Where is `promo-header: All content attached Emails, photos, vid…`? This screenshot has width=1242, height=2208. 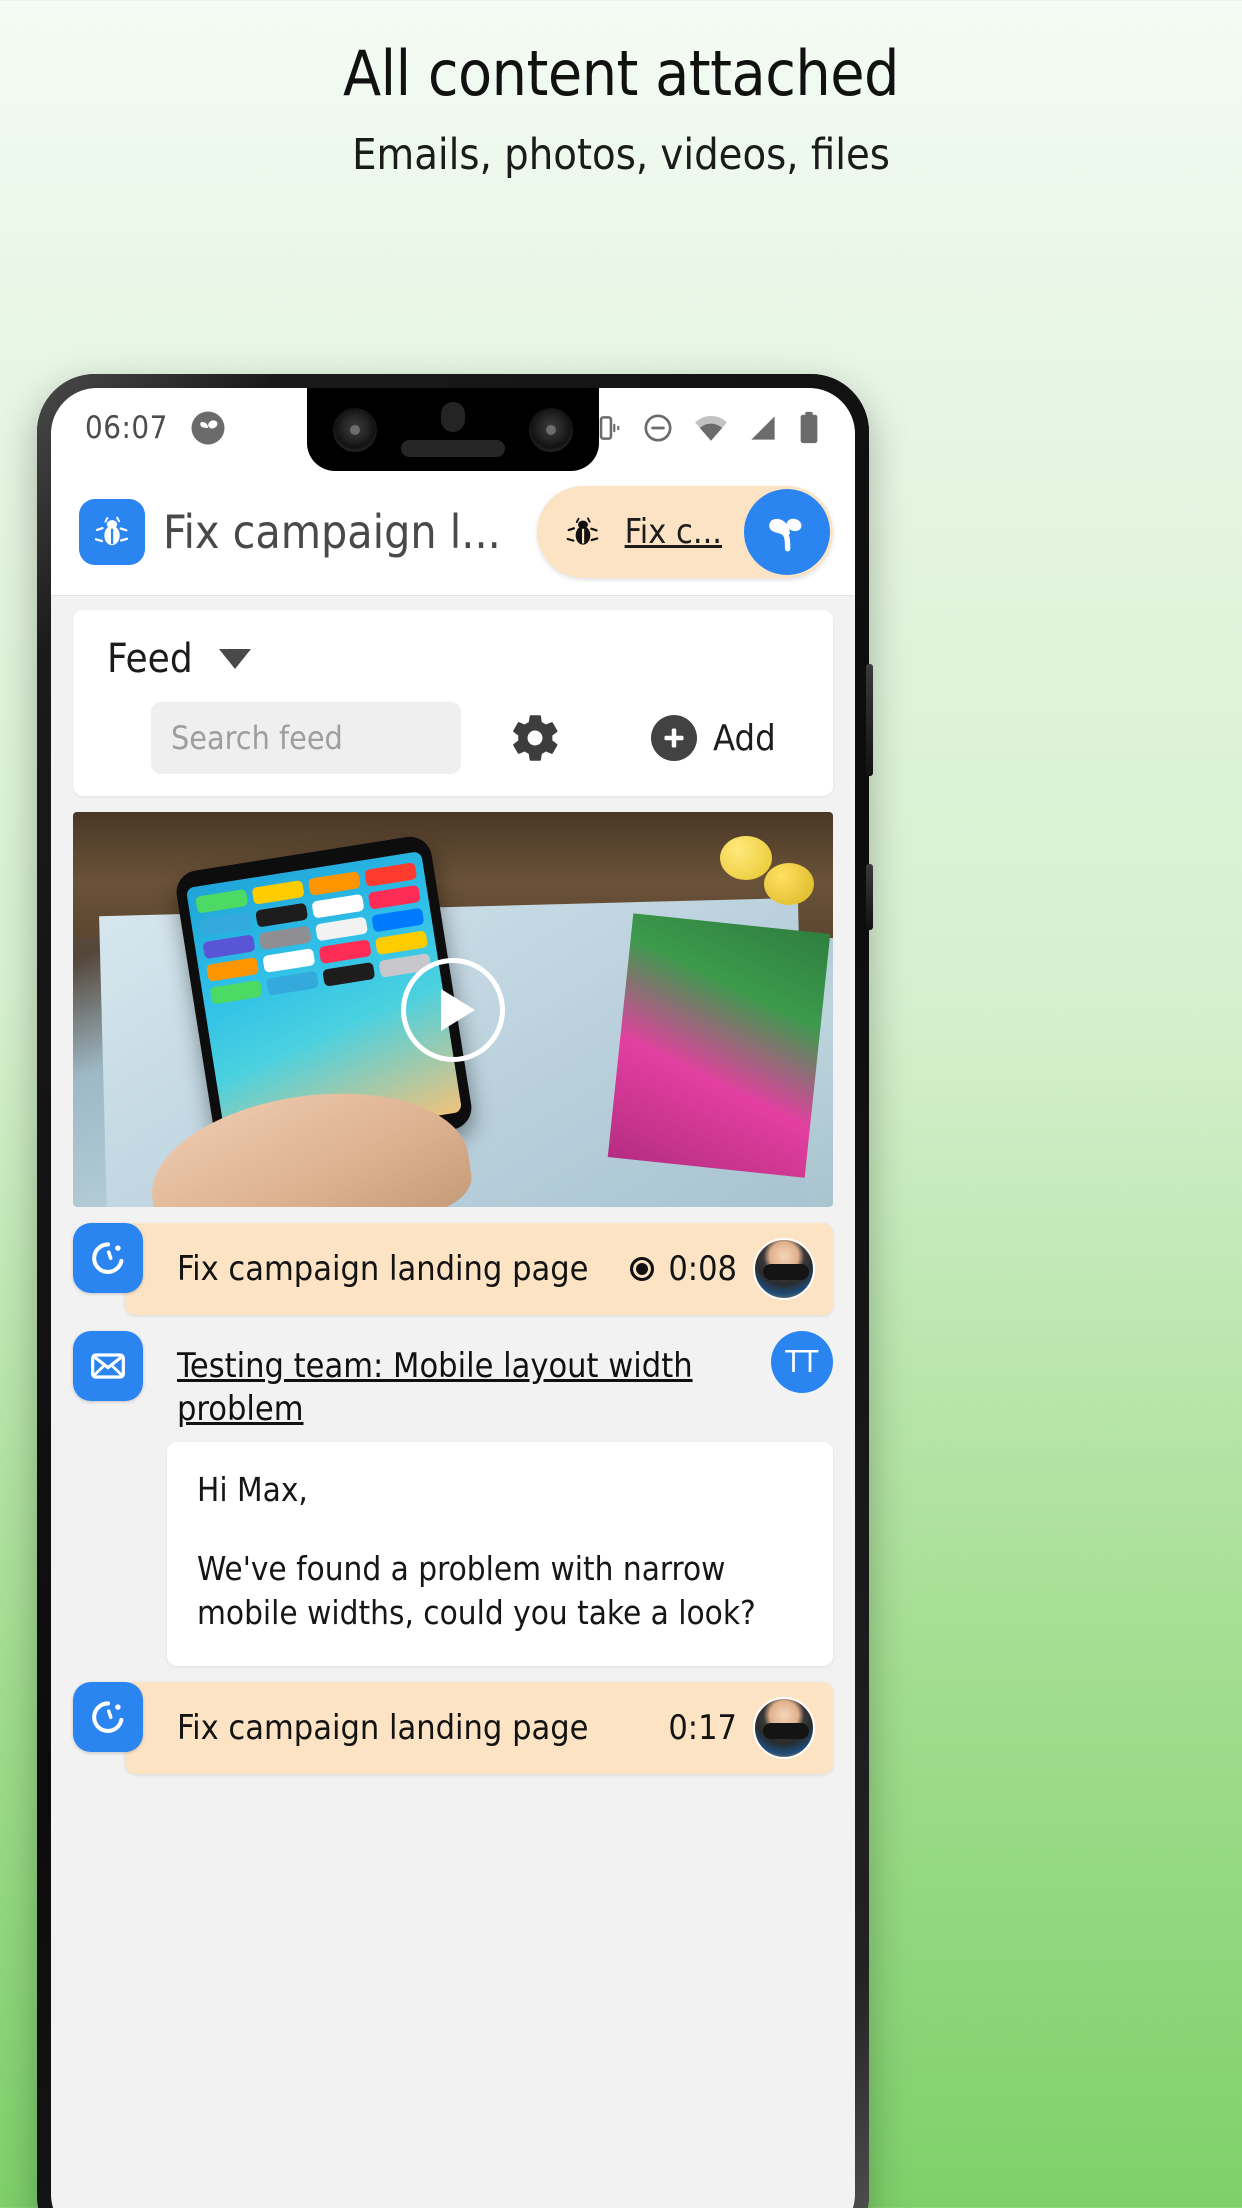
promo-header: All content attached Emails, photos, vid… is located at coordinates (621, 90).